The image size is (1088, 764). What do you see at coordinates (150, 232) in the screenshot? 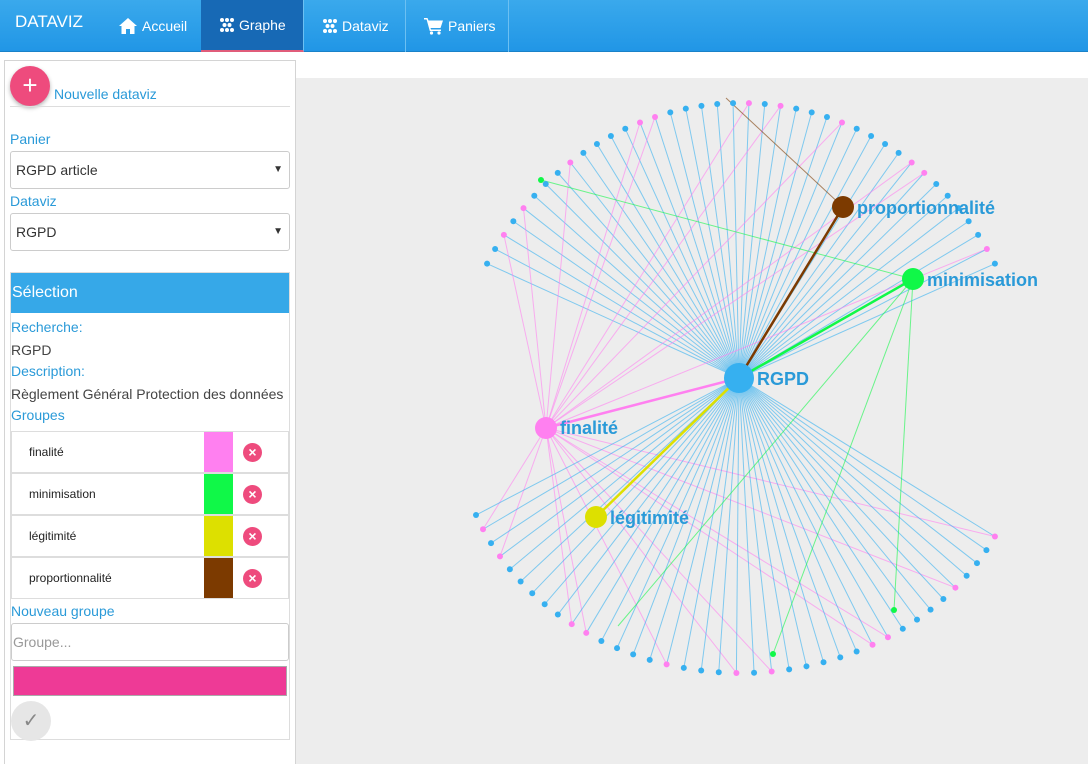
I see `dataviz-select: RGPD ▼` at bounding box center [150, 232].